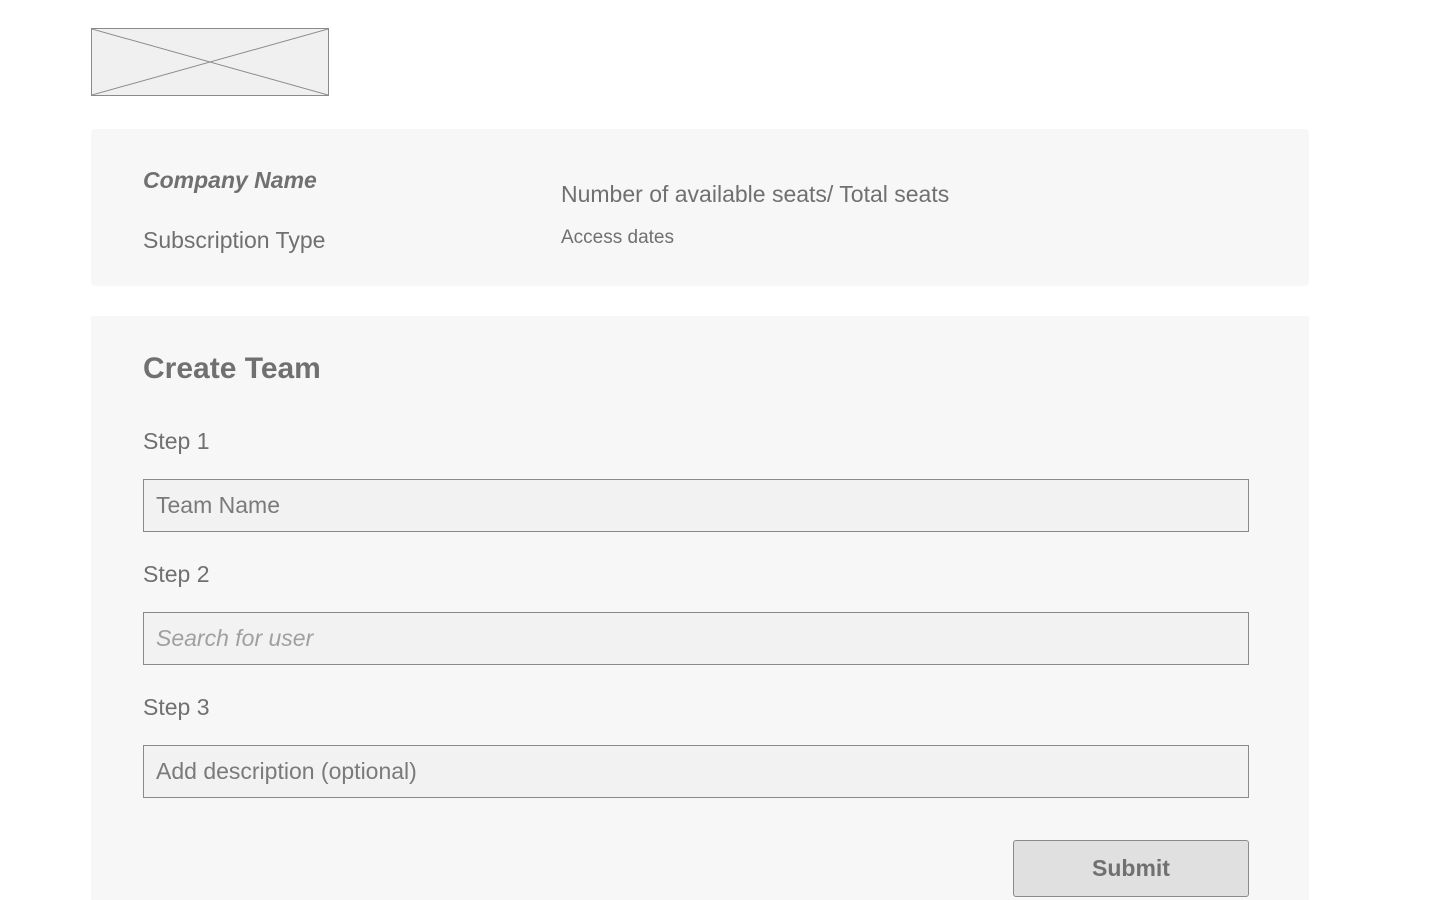  What do you see at coordinates (755, 194) in the screenshot?
I see `seats-summary: Number of available seats/ Total seats` at bounding box center [755, 194].